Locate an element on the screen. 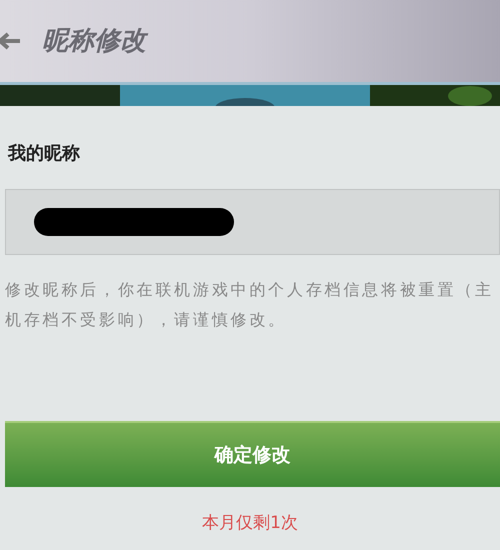 The width and height of the screenshot is (500, 550). notice-text: 修改昵称后，你在联机游戏中的个人存档信息将被重置（主机存档不受影响），请谨慎修改。 is located at coordinates (250, 305).